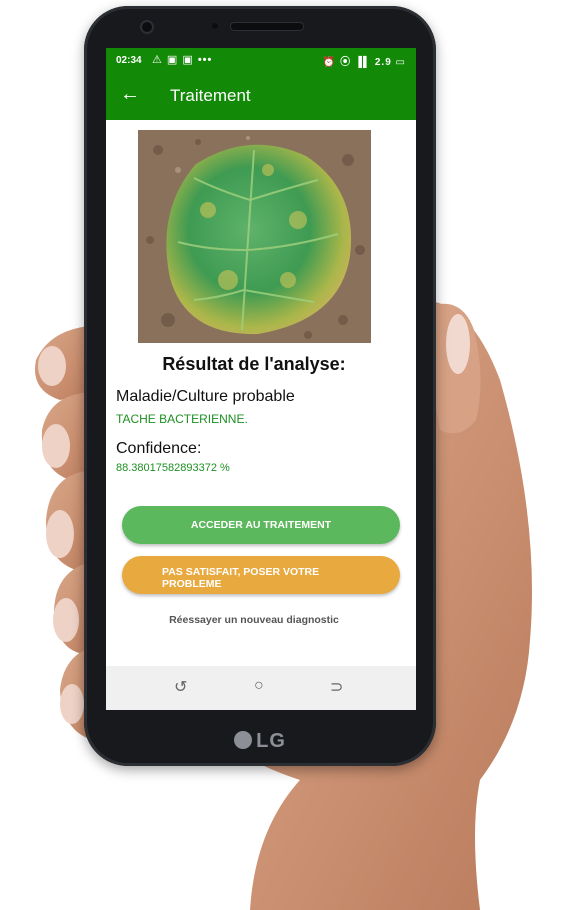 Image resolution: width=577 pixels, height=910 pixels. What do you see at coordinates (182, 60) in the screenshot?
I see `notification-icons: ⚠ ▣ ▣ •••` at bounding box center [182, 60].